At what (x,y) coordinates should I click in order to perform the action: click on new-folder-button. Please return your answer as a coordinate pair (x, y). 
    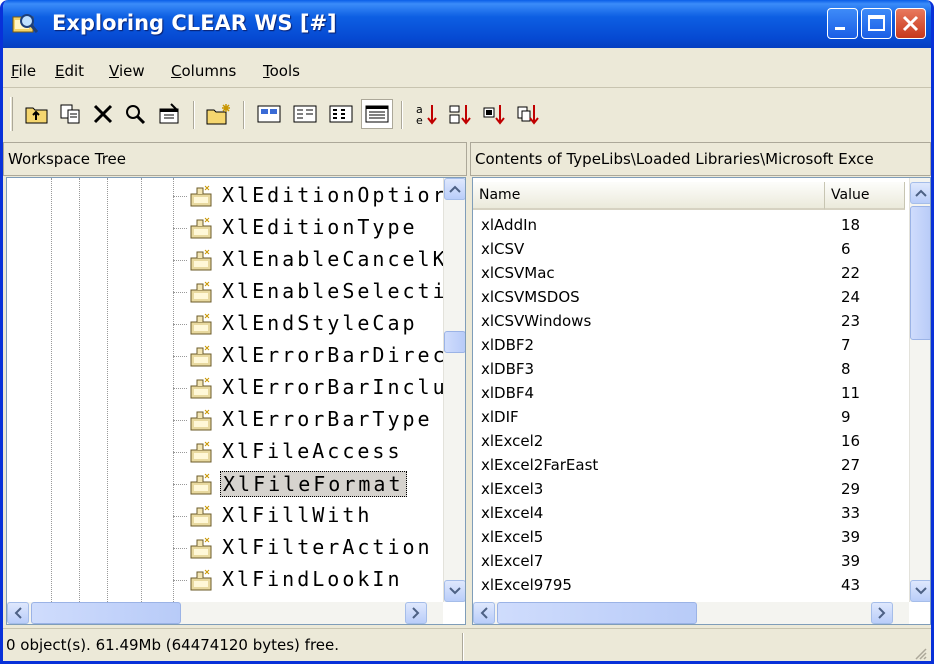
    Looking at the image, I should click on (219, 114).